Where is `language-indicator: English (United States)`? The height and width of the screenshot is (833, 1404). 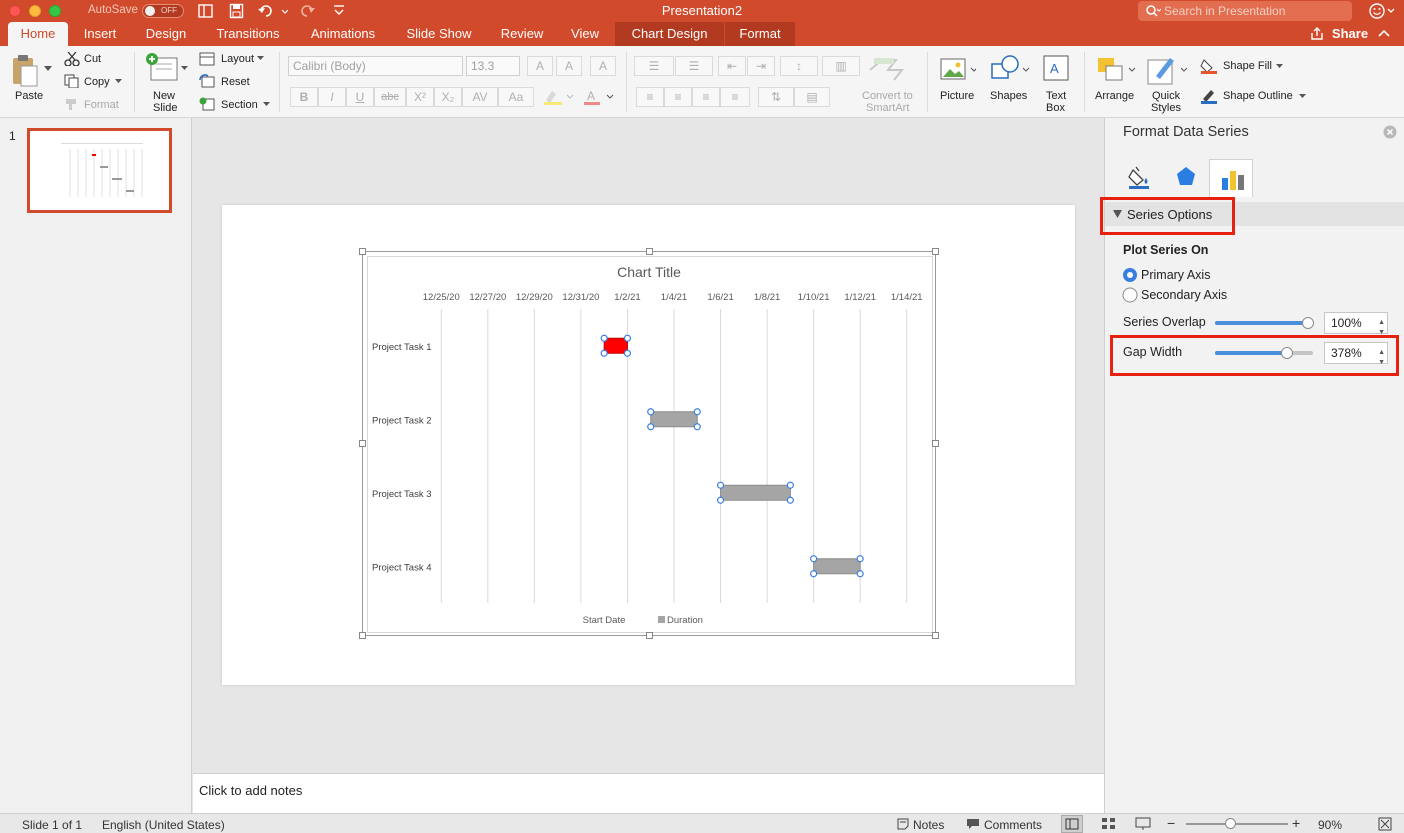
language-indicator: English (United States) is located at coordinates (163, 825).